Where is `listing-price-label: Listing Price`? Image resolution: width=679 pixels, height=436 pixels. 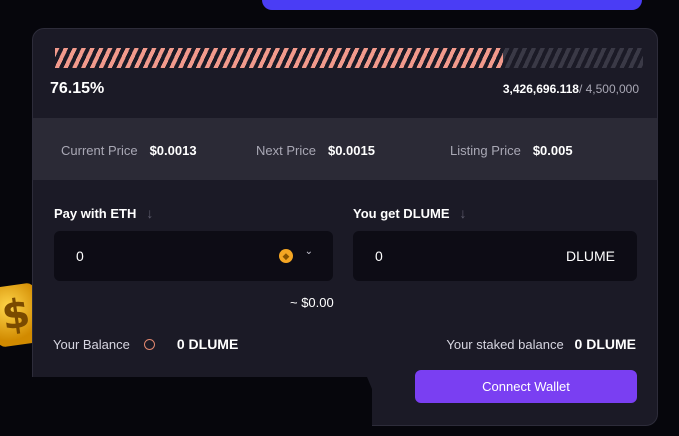
listing-price-label: Listing Price is located at coordinates (485, 150).